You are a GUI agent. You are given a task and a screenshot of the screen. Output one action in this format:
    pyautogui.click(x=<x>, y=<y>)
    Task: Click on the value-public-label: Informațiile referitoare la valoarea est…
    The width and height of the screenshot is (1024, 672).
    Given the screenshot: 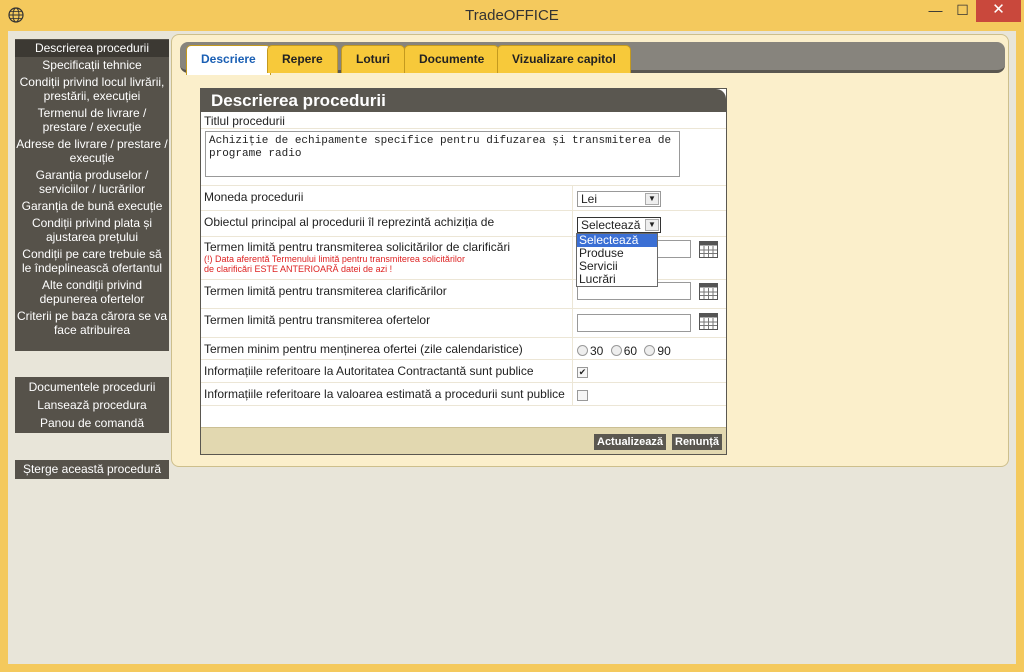 What is the action you would take?
    pyautogui.click(x=387, y=394)
    